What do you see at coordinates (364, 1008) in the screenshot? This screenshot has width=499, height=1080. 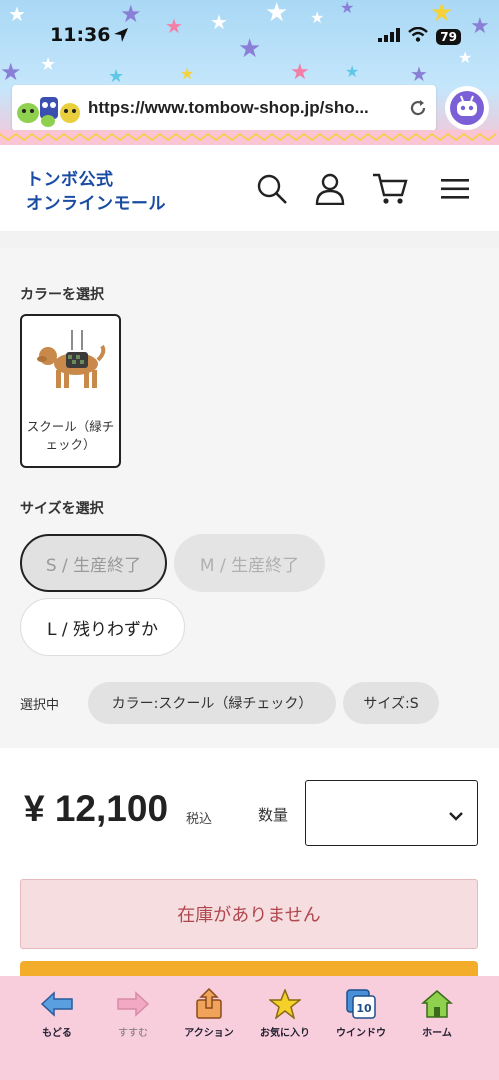 I see `windows-count-badge: 10` at bounding box center [364, 1008].